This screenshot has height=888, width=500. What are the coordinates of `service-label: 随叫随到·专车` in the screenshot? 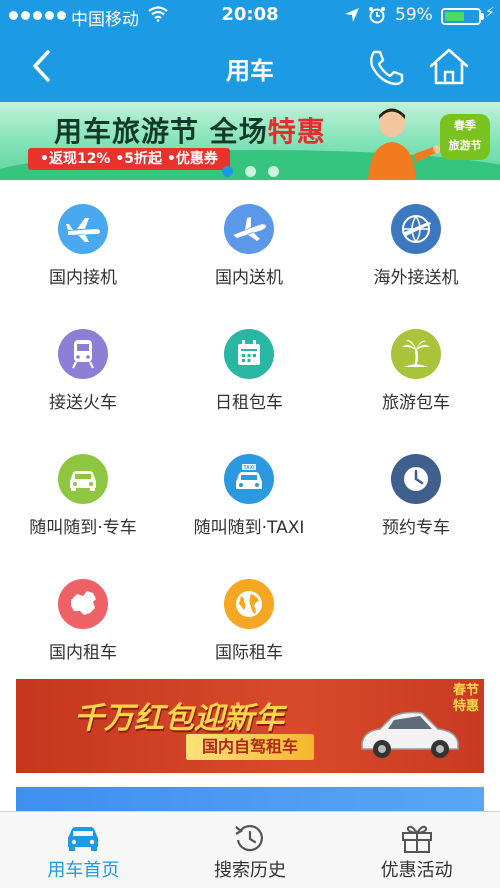 It's located at (83, 528).